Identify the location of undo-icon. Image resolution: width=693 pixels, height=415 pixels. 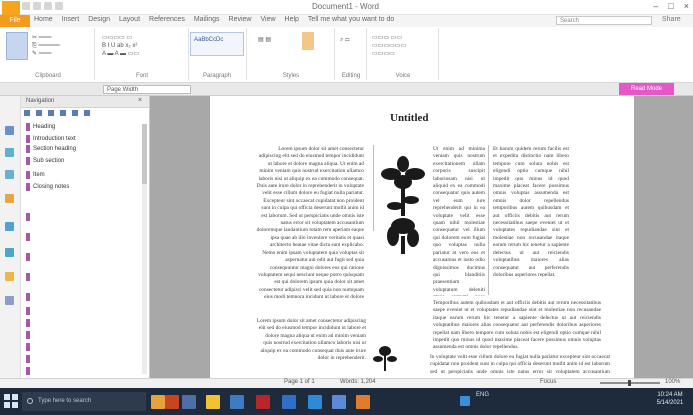
(37, 6).